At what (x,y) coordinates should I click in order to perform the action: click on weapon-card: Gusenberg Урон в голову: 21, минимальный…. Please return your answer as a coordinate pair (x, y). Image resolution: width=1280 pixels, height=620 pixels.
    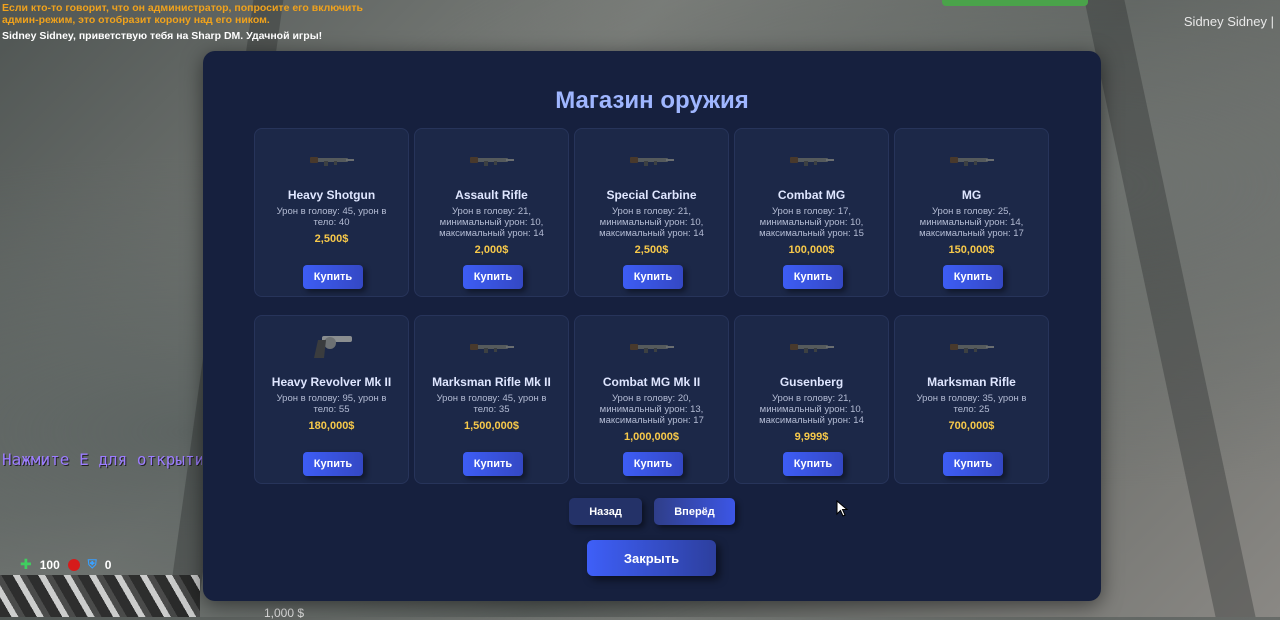
    Looking at the image, I should click on (811, 399).